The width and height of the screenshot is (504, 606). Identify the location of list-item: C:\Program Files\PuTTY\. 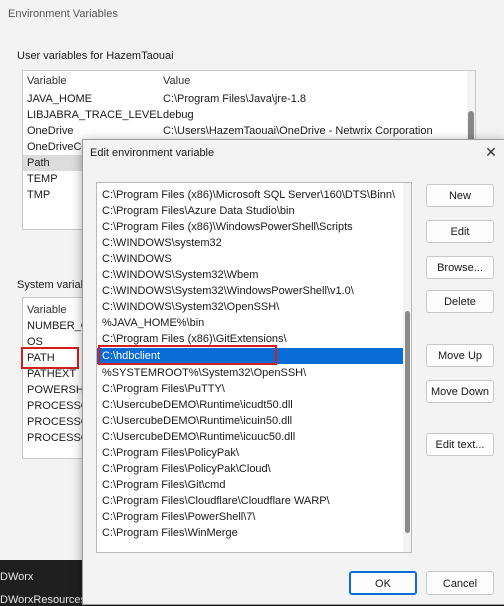
(250, 389).